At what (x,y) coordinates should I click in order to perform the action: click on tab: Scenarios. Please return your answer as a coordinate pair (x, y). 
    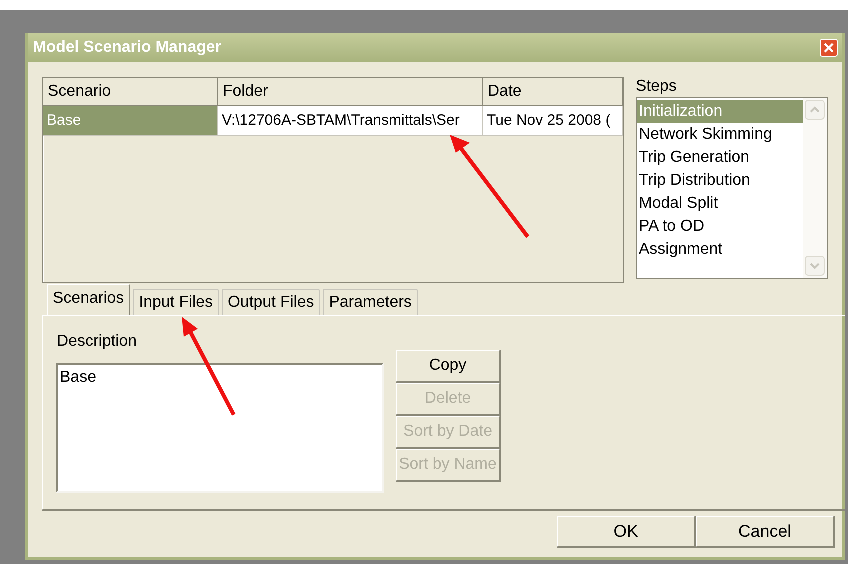
    Looking at the image, I should click on (88, 299).